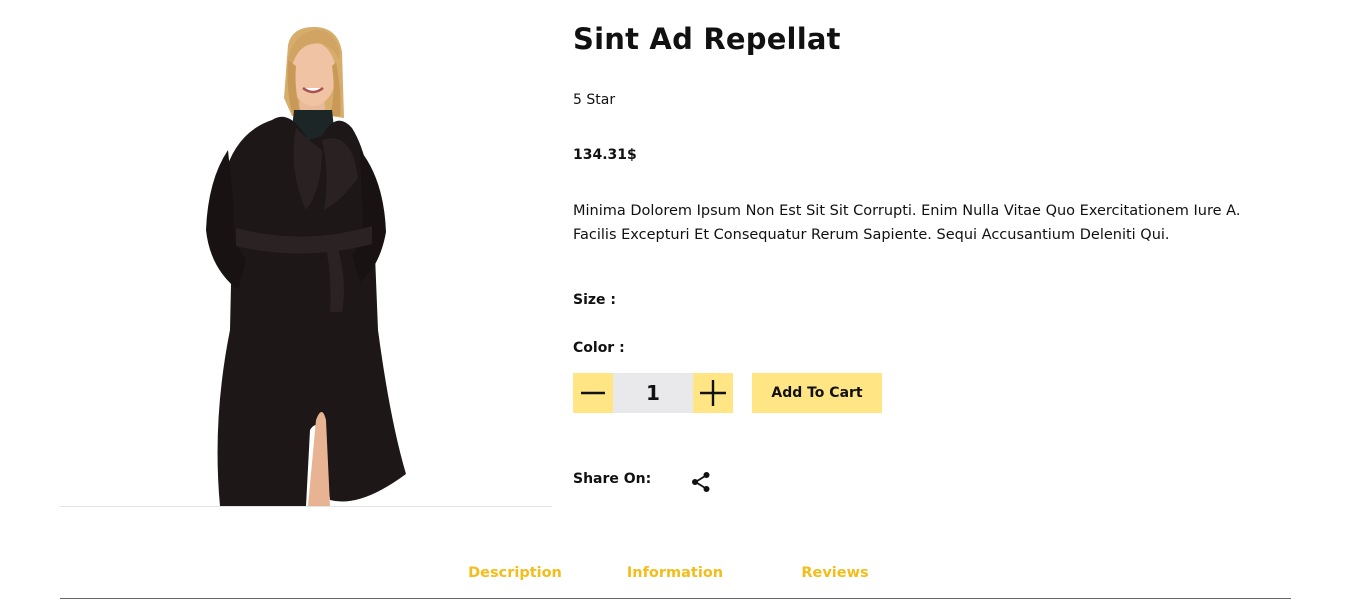 The width and height of the screenshot is (1345, 603). Describe the element at coordinates (515, 573) in the screenshot. I see `tab-description: Description` at that location.